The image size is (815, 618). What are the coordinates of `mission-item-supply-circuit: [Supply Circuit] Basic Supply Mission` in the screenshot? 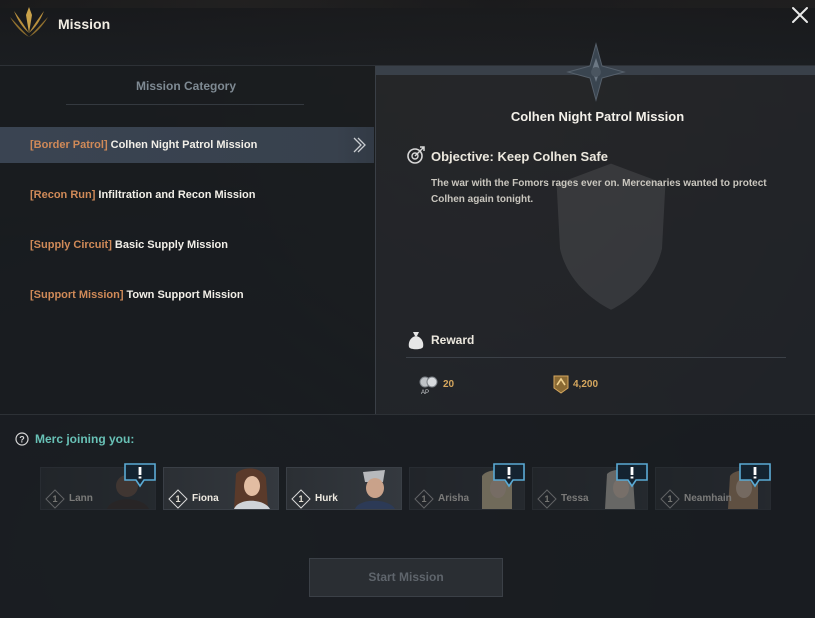 It's located at (187, 245).